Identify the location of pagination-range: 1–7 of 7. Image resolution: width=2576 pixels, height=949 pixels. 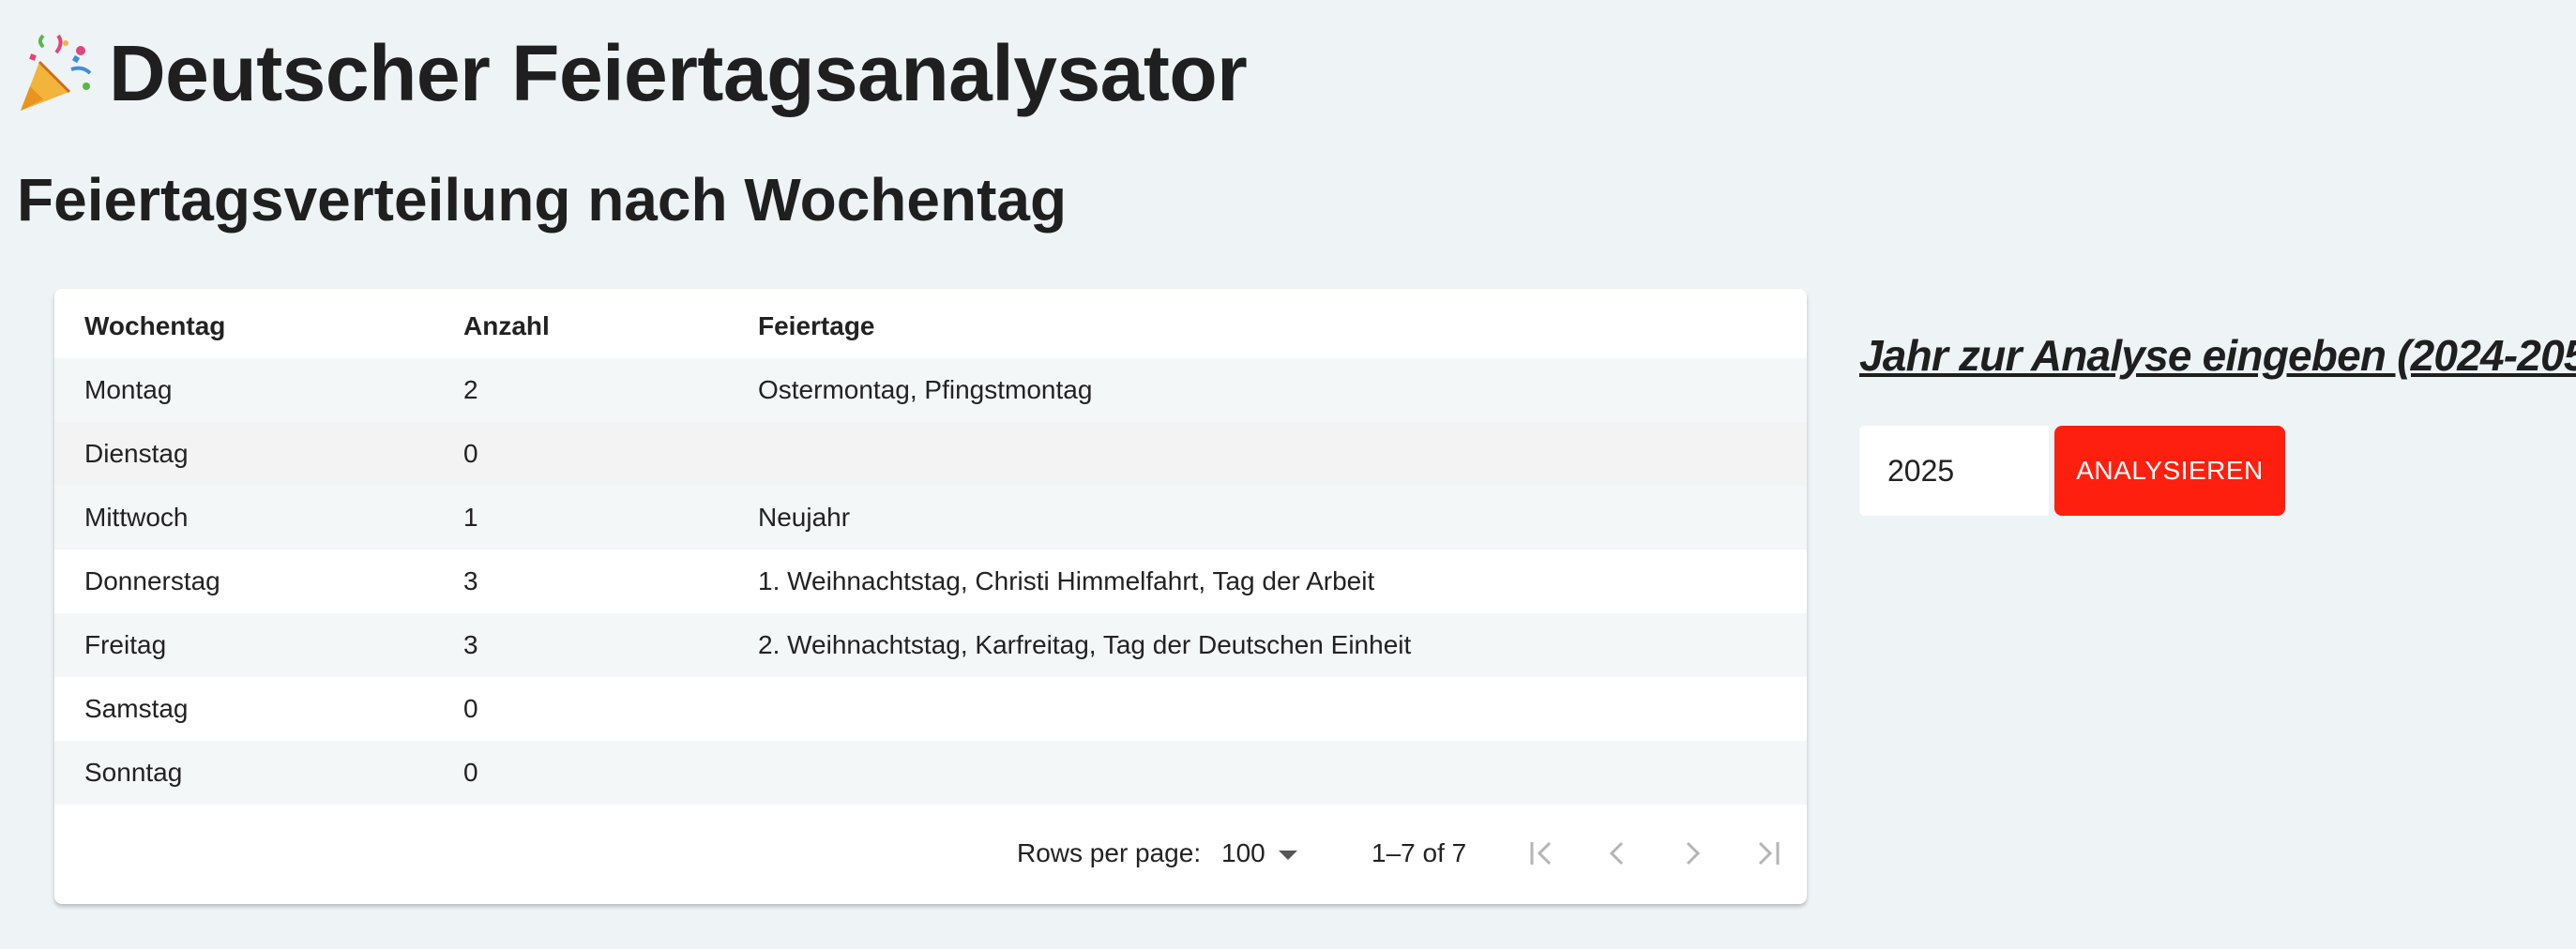
(1419, 853).